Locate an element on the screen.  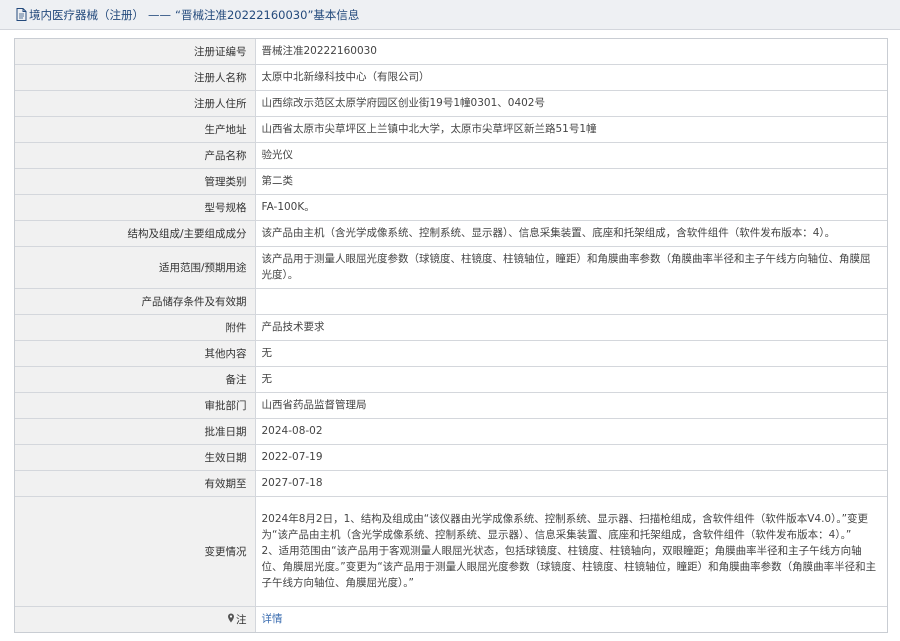
row-value: 太原中北新缘科技中心（有限公司） is located at coordinates (571, 77).